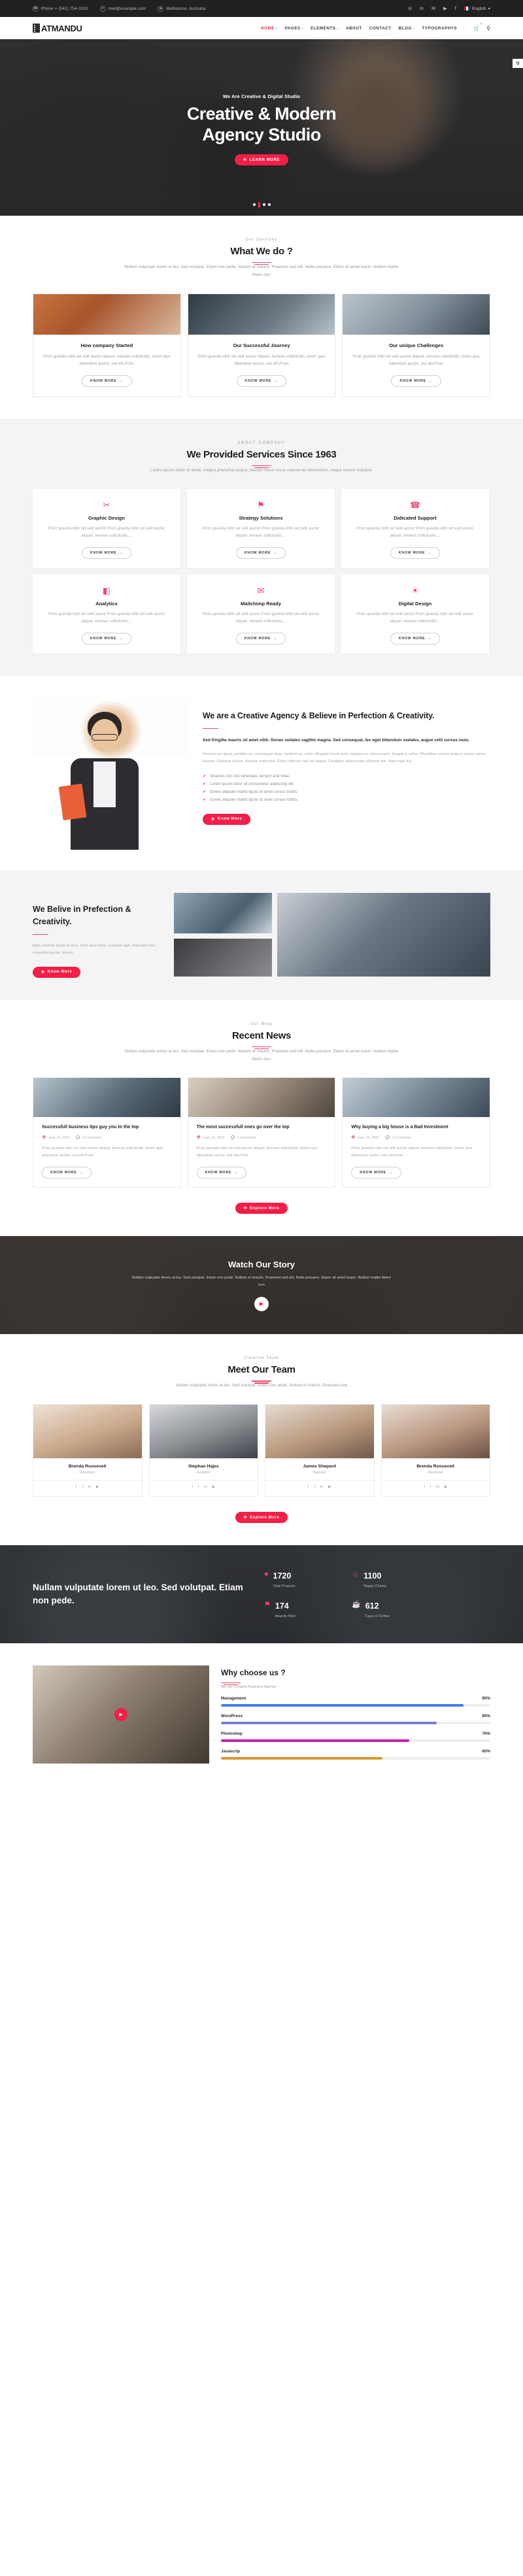 The width and height of the screenshot is (523, 2576). Describe the element at coordinates (433, 9) in the screenshot. I see `twitter-icon: ✉` at that location.